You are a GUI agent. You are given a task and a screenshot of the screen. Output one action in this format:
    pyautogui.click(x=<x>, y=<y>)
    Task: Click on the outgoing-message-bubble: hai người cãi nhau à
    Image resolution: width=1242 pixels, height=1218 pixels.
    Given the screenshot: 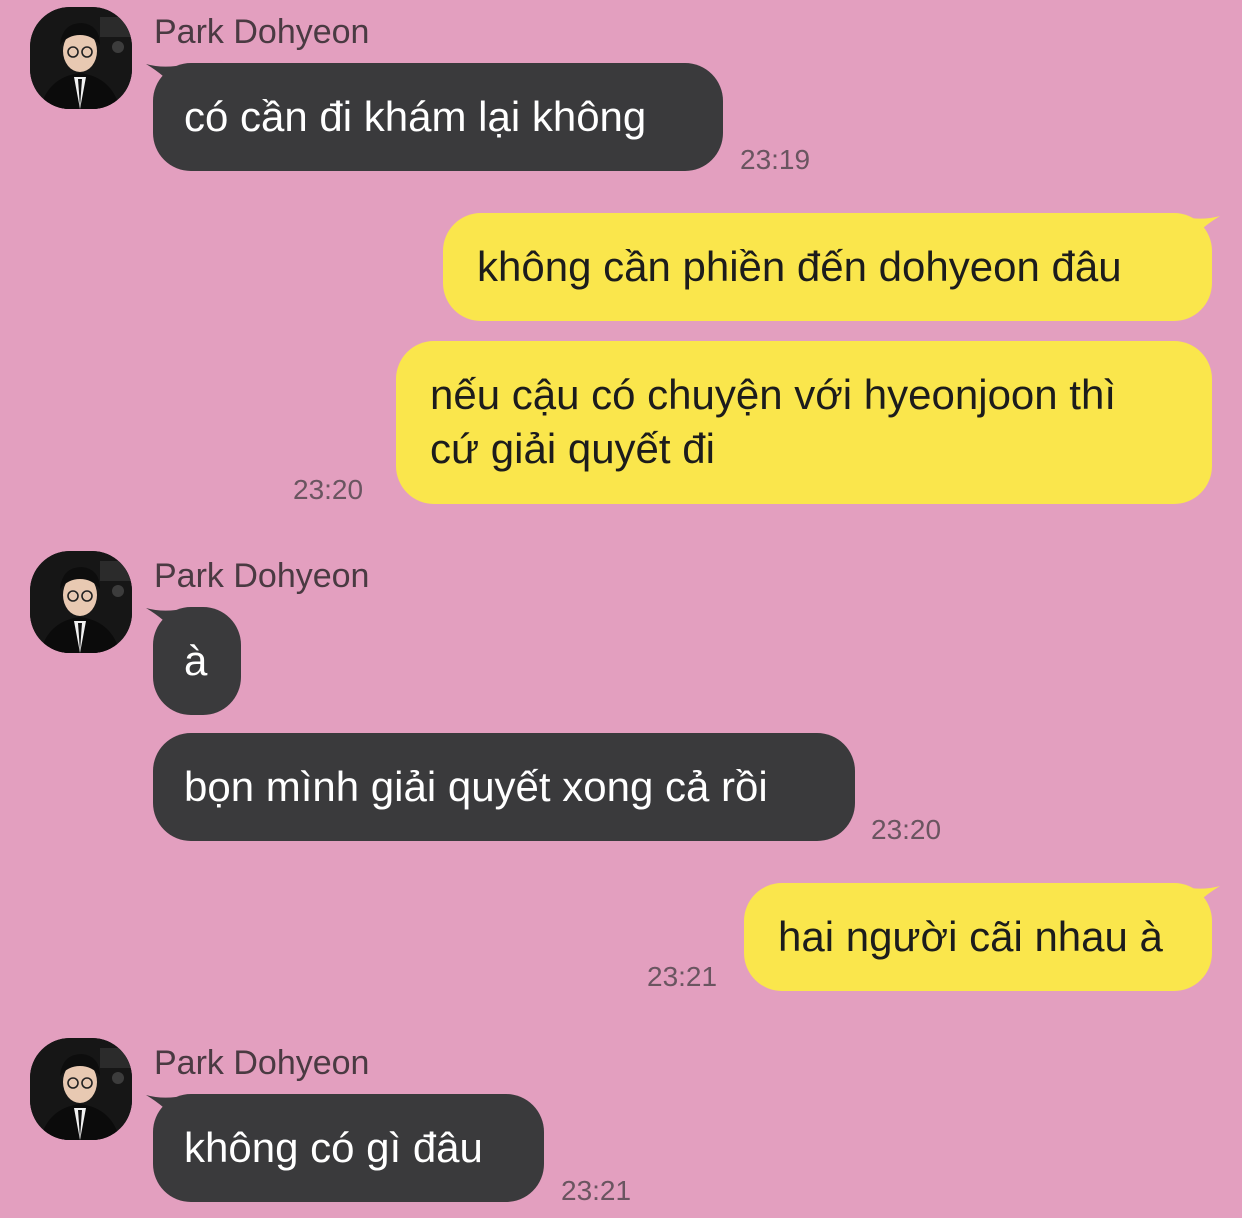 What is the action you would take?
    pyautogui.click(x=978, y=937)
    